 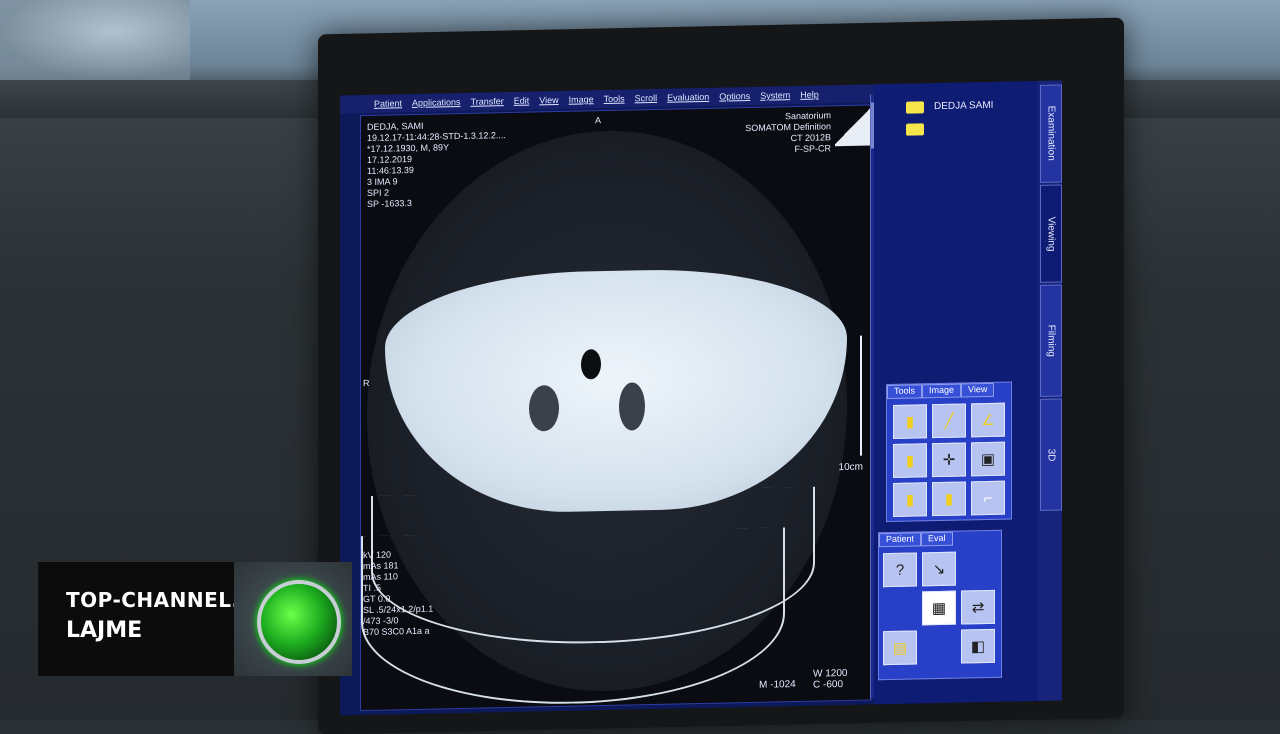 What do you see at coordinates (548, 100) in the screenshot?
I see `menu-view: View` at bounding box center [548, 100].